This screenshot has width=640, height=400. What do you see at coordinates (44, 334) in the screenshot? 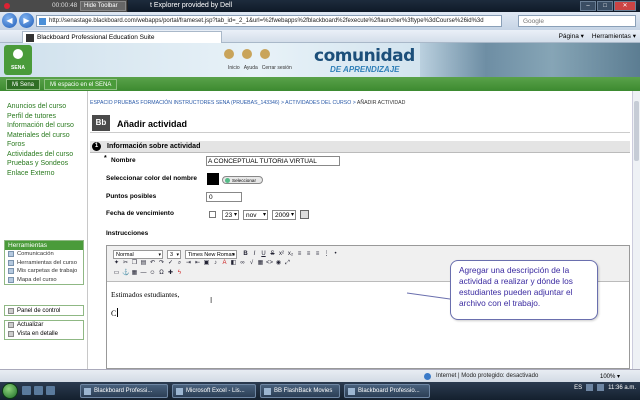
I see `detail-view-link: Vista en detalle` at bounding box center [44, 334].